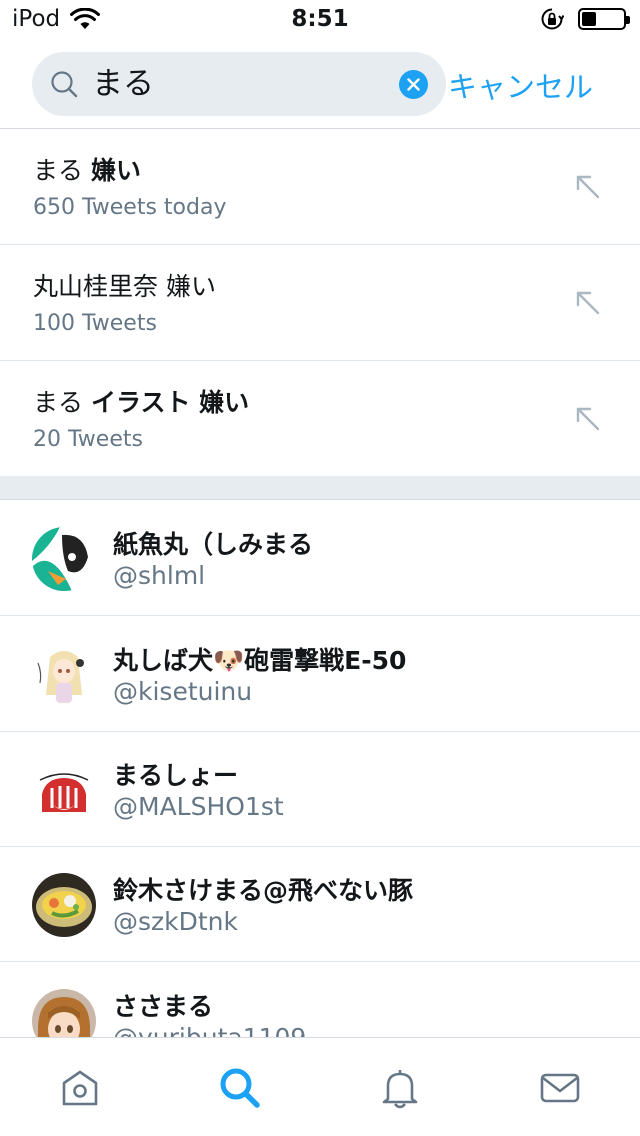  Describe the element at coordinates (123, 84) in the screenshot. I see `search-input-value: まる` at that location.